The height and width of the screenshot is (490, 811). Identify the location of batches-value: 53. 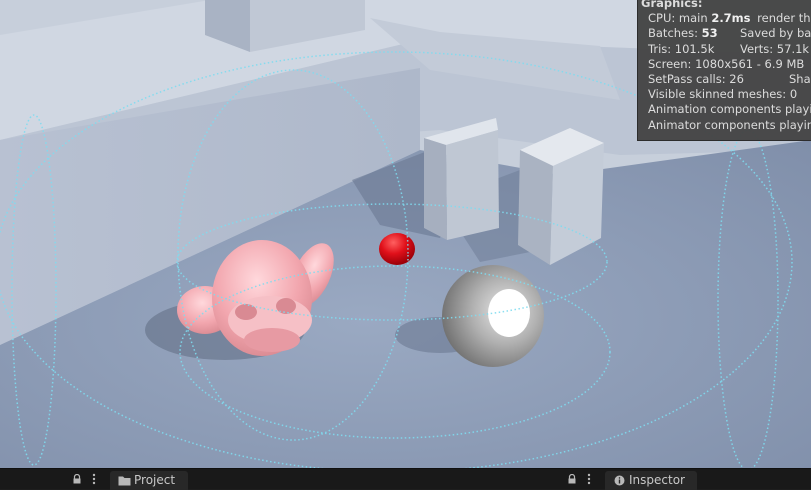
(709, 33).